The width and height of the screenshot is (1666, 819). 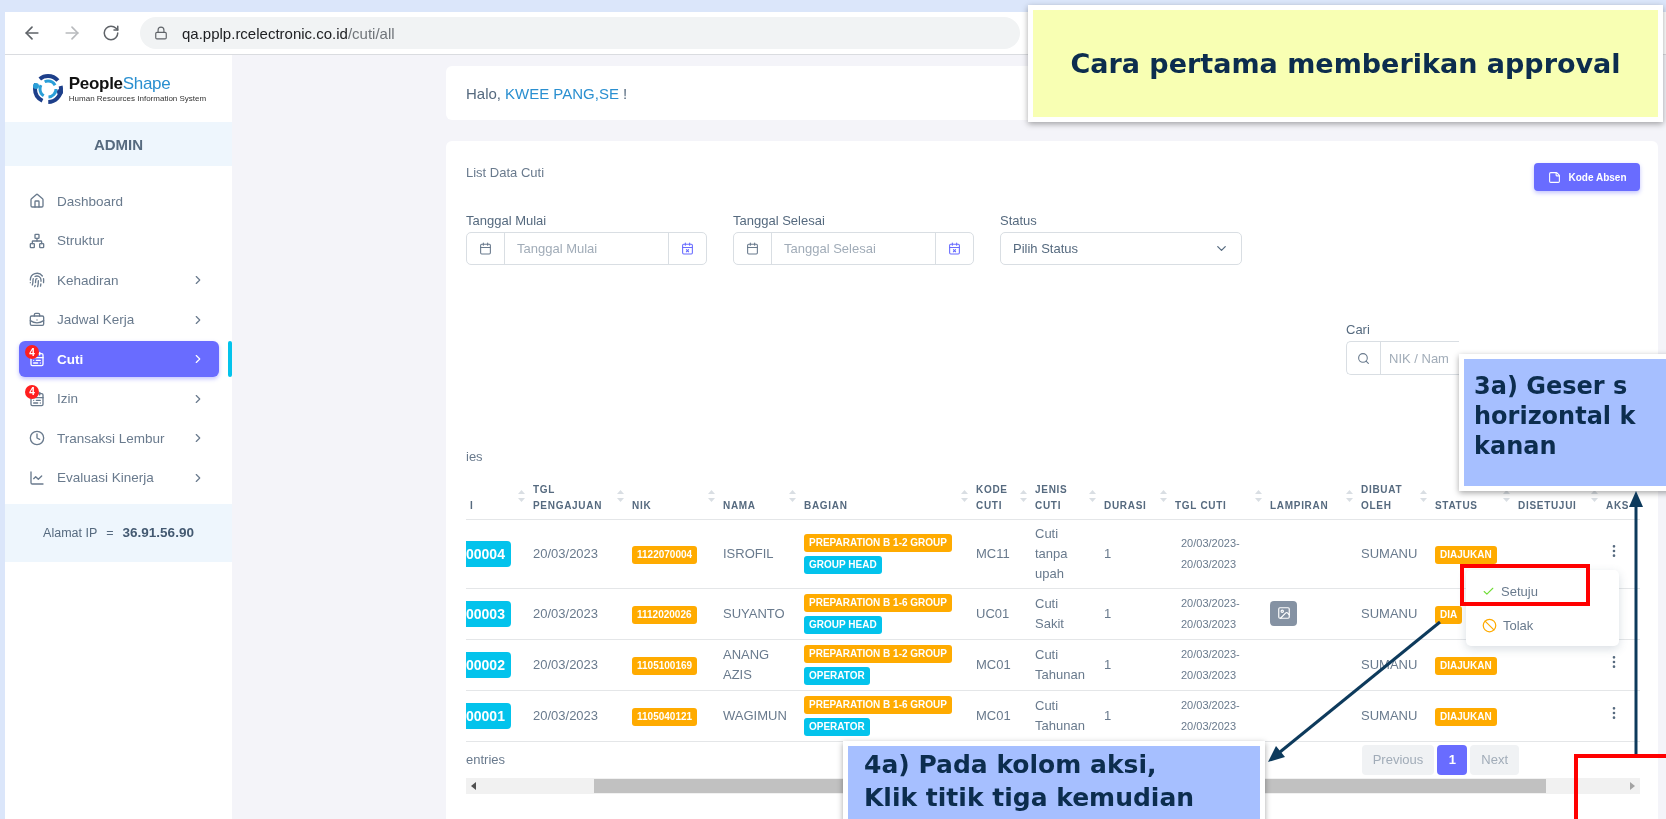 I want to click on role-label: ADMIN, so click(x=118, y=144).